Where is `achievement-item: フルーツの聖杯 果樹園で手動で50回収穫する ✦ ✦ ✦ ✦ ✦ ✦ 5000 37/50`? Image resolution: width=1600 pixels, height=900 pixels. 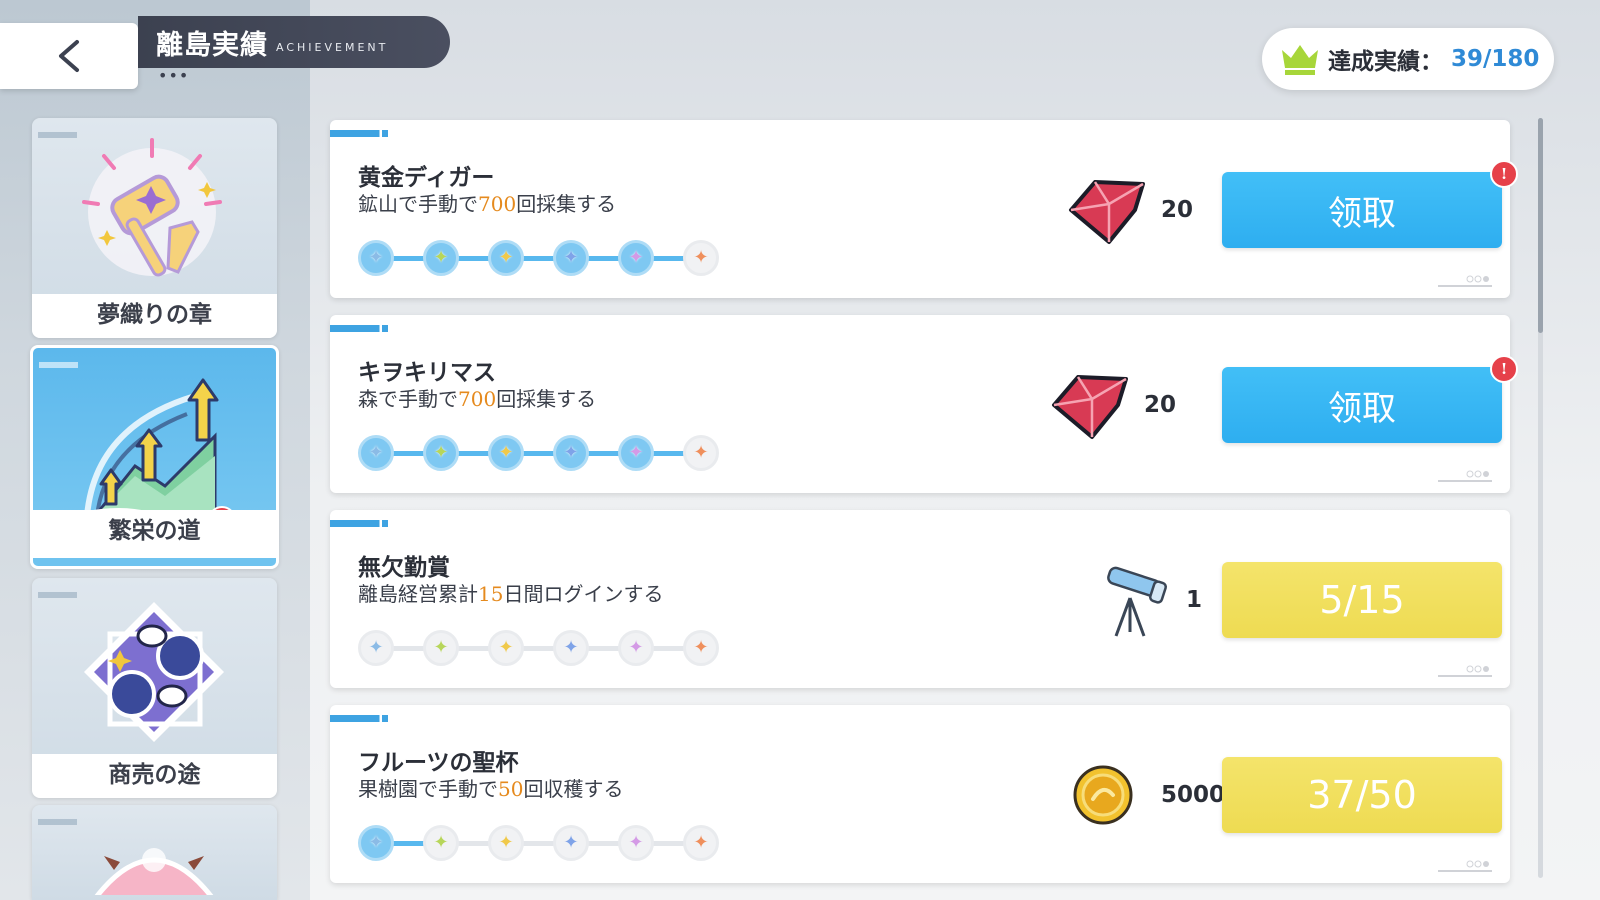 achievement-item: フルーツの聖杯 果樹園で手動で50回収穫する ✦ ✦ ✦ ✦ ✦ ✦ 5000 37/50 is located at coordinates (920, 794).